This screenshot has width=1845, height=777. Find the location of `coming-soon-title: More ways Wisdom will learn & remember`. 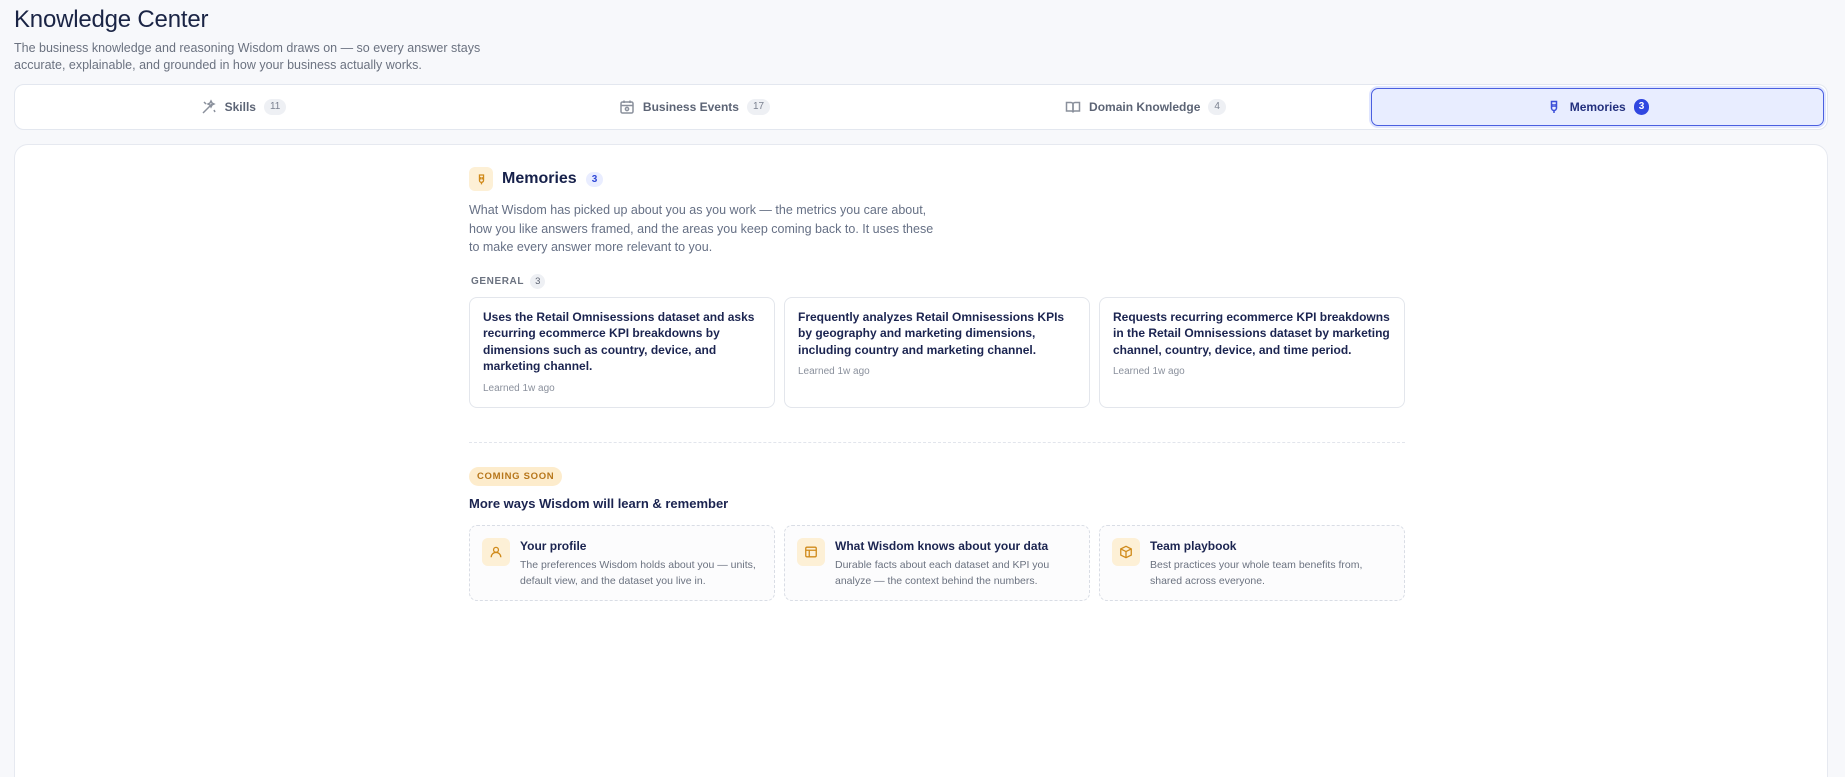

coming-soon-title: More ways Wisdom will learn & remember is located at coordinates (599, 503).